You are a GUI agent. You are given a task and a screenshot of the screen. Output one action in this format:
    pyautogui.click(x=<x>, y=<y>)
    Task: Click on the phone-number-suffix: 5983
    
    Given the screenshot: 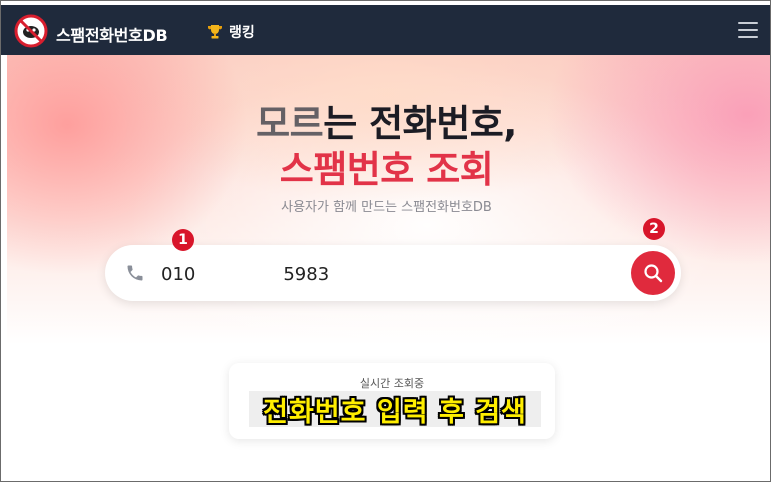 What is the action you would take?
    pyautogui.click(x=306, y=274)
    